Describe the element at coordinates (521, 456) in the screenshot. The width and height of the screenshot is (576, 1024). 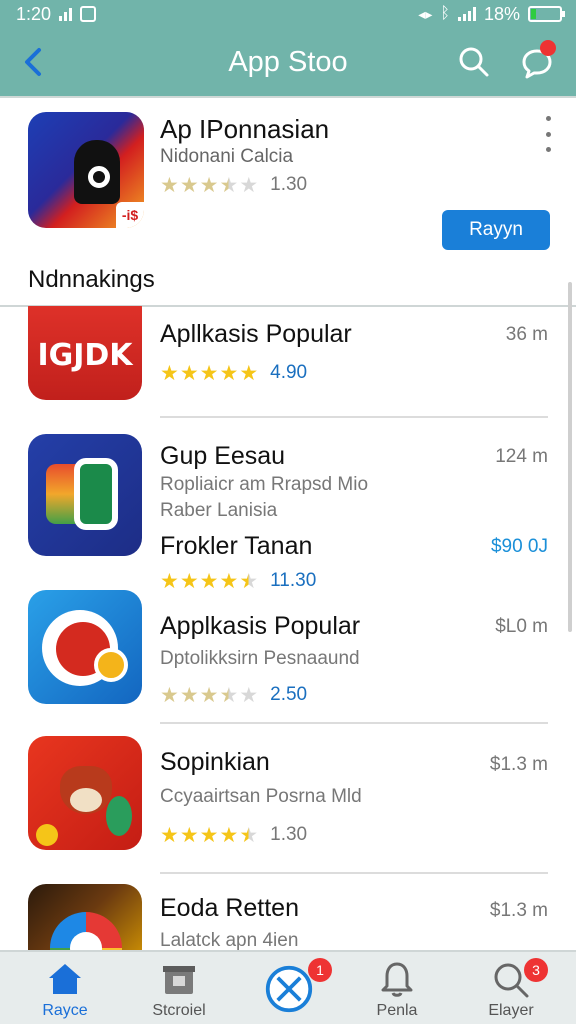
I see `app-size: 124 m` at that location.